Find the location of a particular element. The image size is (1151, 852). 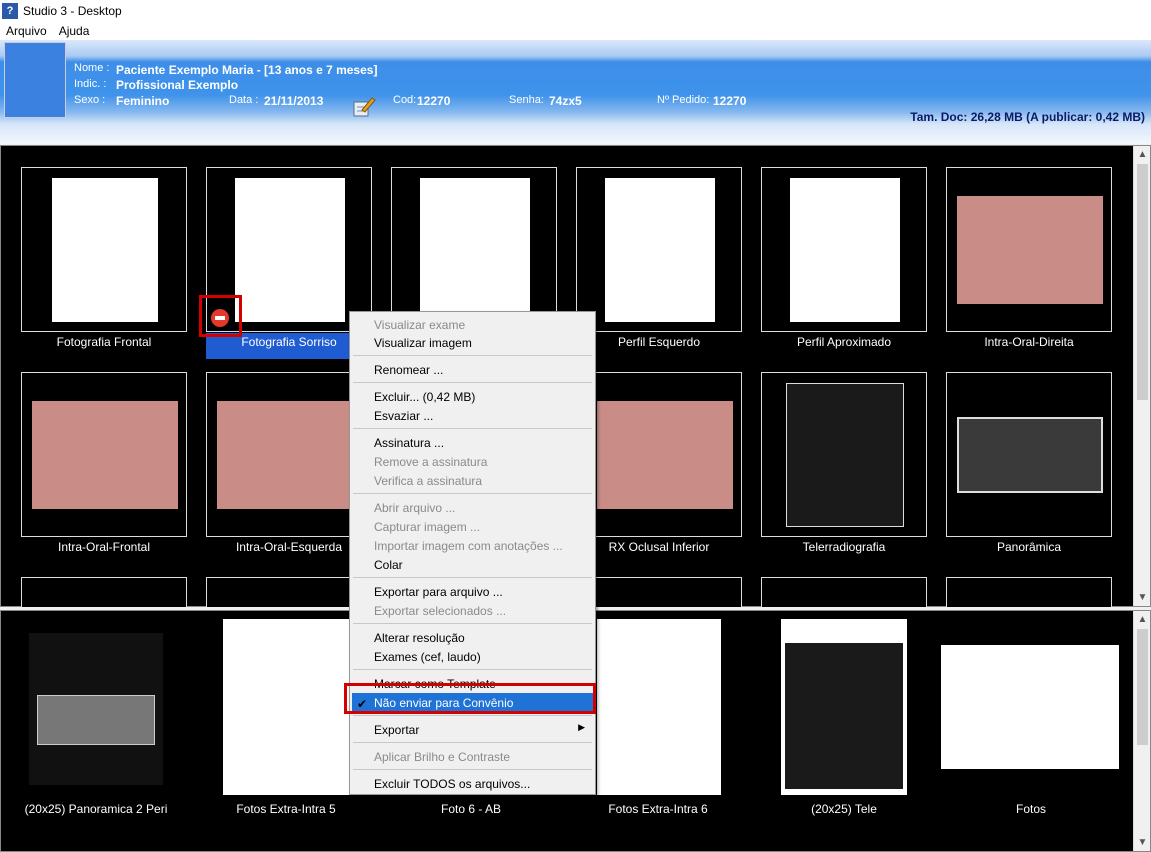

cod-label: Cod: is located at coordinates (405, 100).